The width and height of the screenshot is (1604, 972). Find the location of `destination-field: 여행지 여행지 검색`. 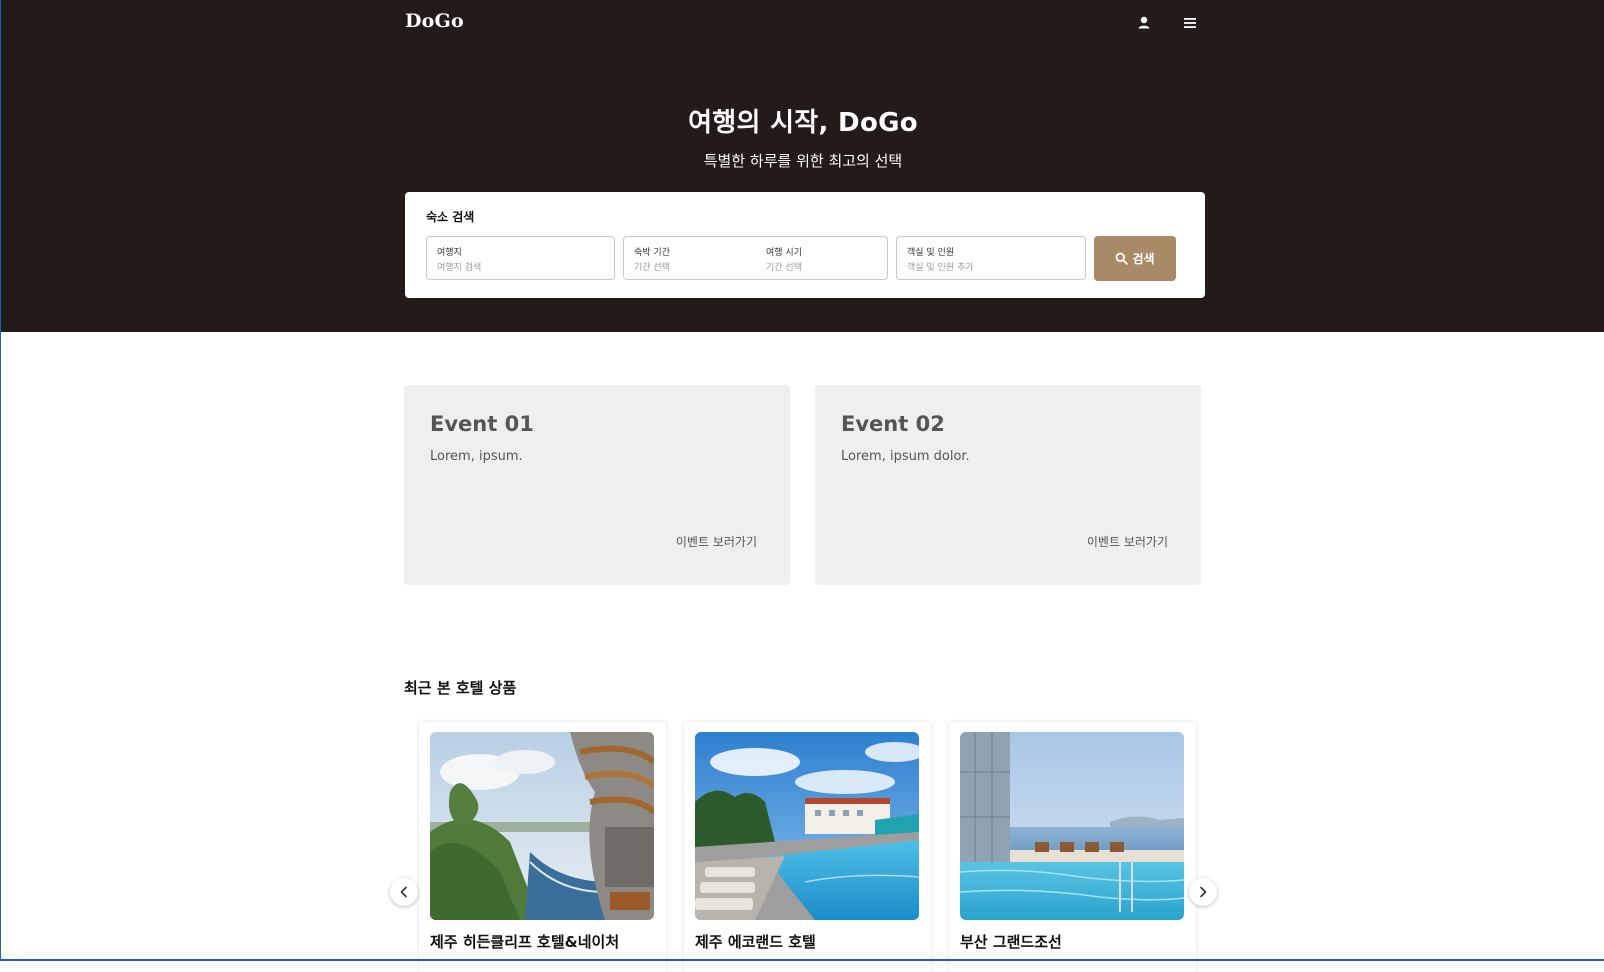

destination-field: 여행지 여행지 검색 is located at coordinates (520, 258).